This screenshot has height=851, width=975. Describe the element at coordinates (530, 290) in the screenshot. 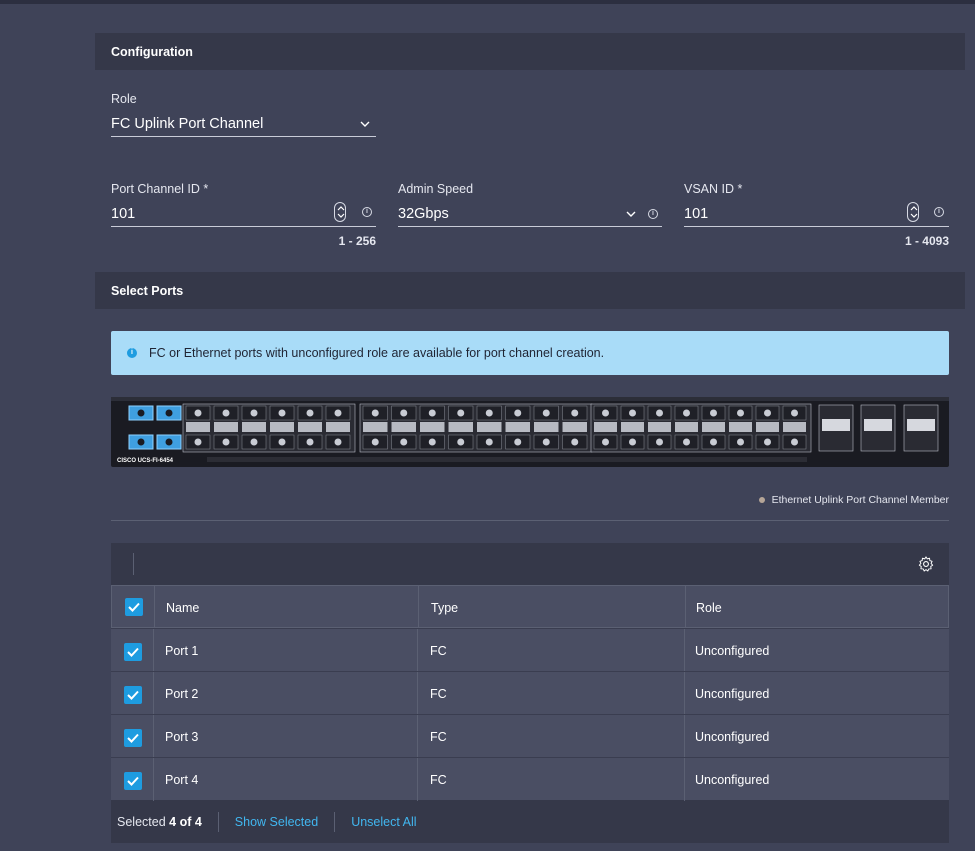

I see `select-ports-header: Select Ports` at that location.